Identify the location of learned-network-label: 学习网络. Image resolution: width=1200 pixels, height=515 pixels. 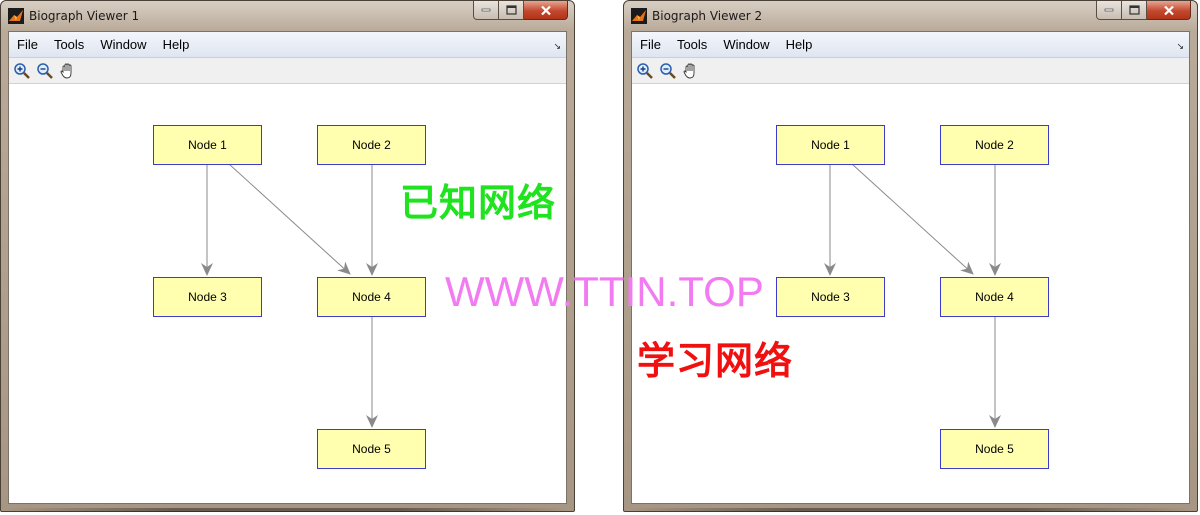
(715, 361).